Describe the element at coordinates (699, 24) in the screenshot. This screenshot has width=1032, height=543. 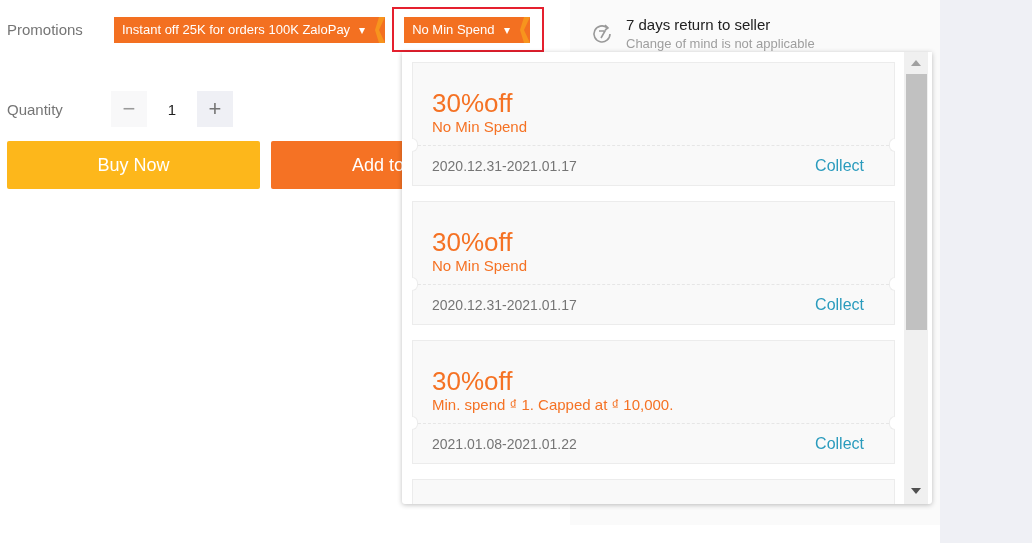
I see `warranty-title: 7 days return to seller` at that location.